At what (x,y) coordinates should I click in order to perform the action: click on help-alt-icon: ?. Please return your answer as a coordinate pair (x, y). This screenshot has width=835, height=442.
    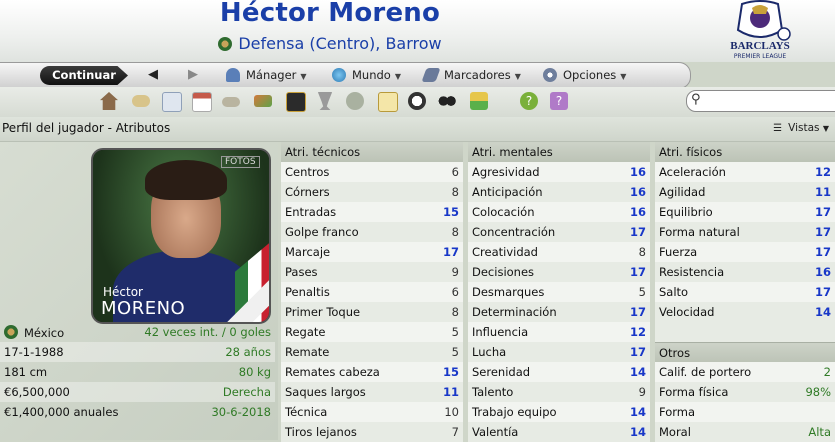
    Looking at the image, I should click on (559, 101).